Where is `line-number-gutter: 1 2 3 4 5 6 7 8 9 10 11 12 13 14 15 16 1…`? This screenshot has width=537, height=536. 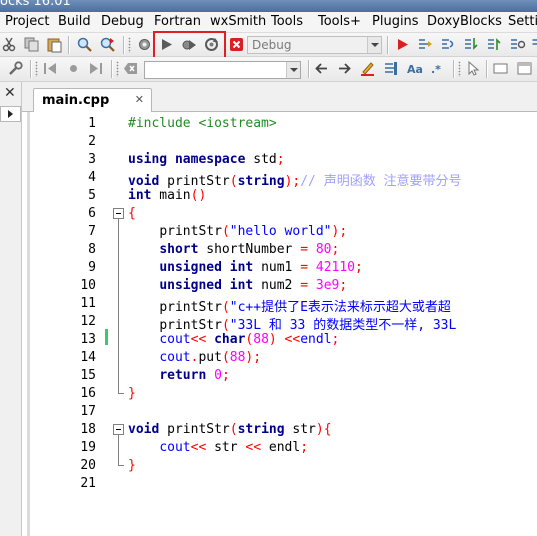
line-number-gutter: 1 2 3 4 5 6 7 8 9 10 11 12 13 14 15 16 1… is located at coordinates (70, 324).